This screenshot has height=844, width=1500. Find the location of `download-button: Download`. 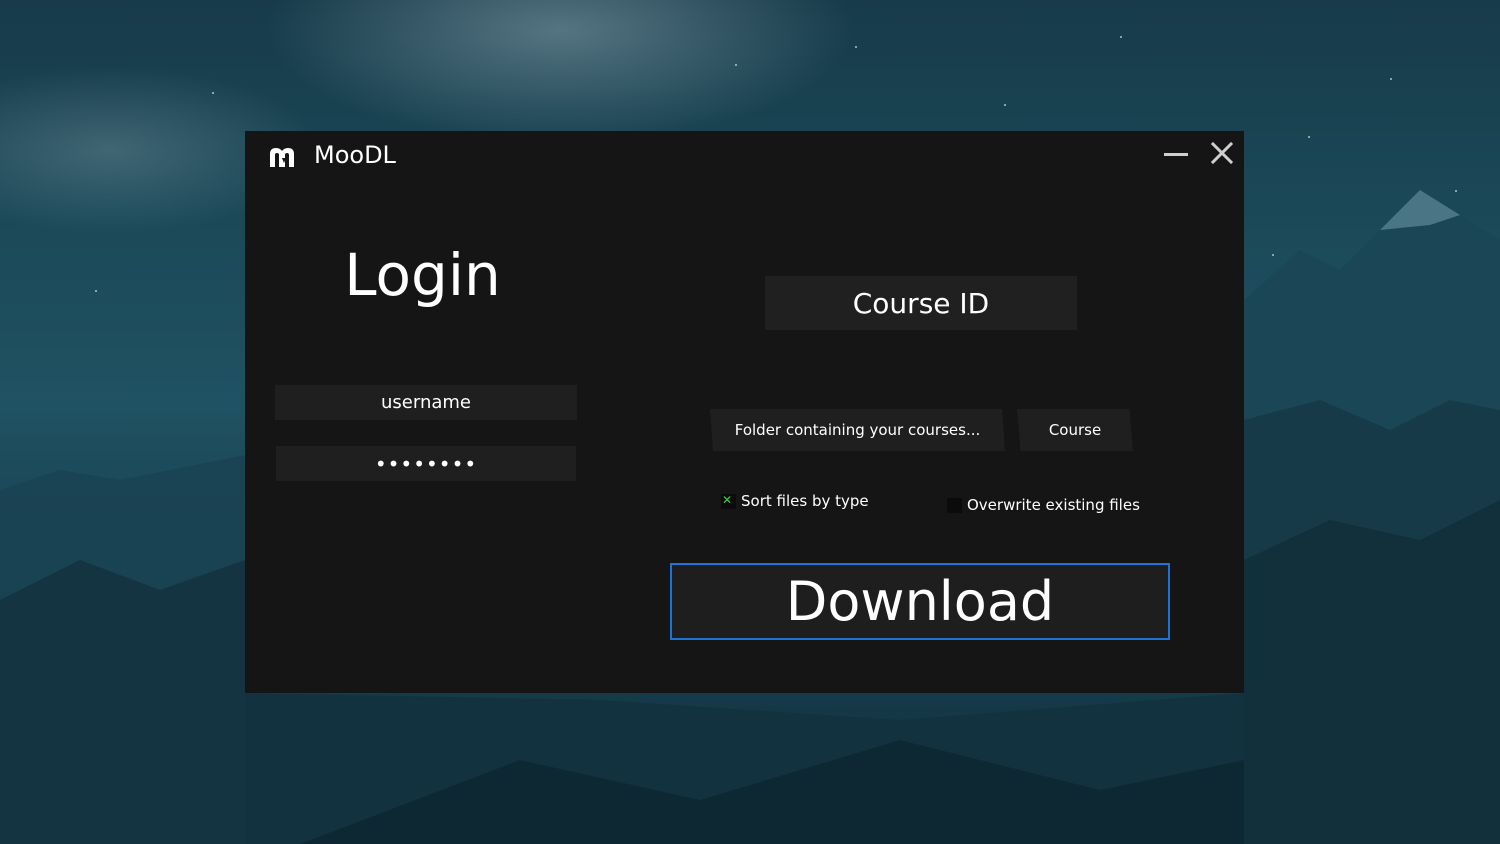

download-button: Download is located at coordinates (920, 601).